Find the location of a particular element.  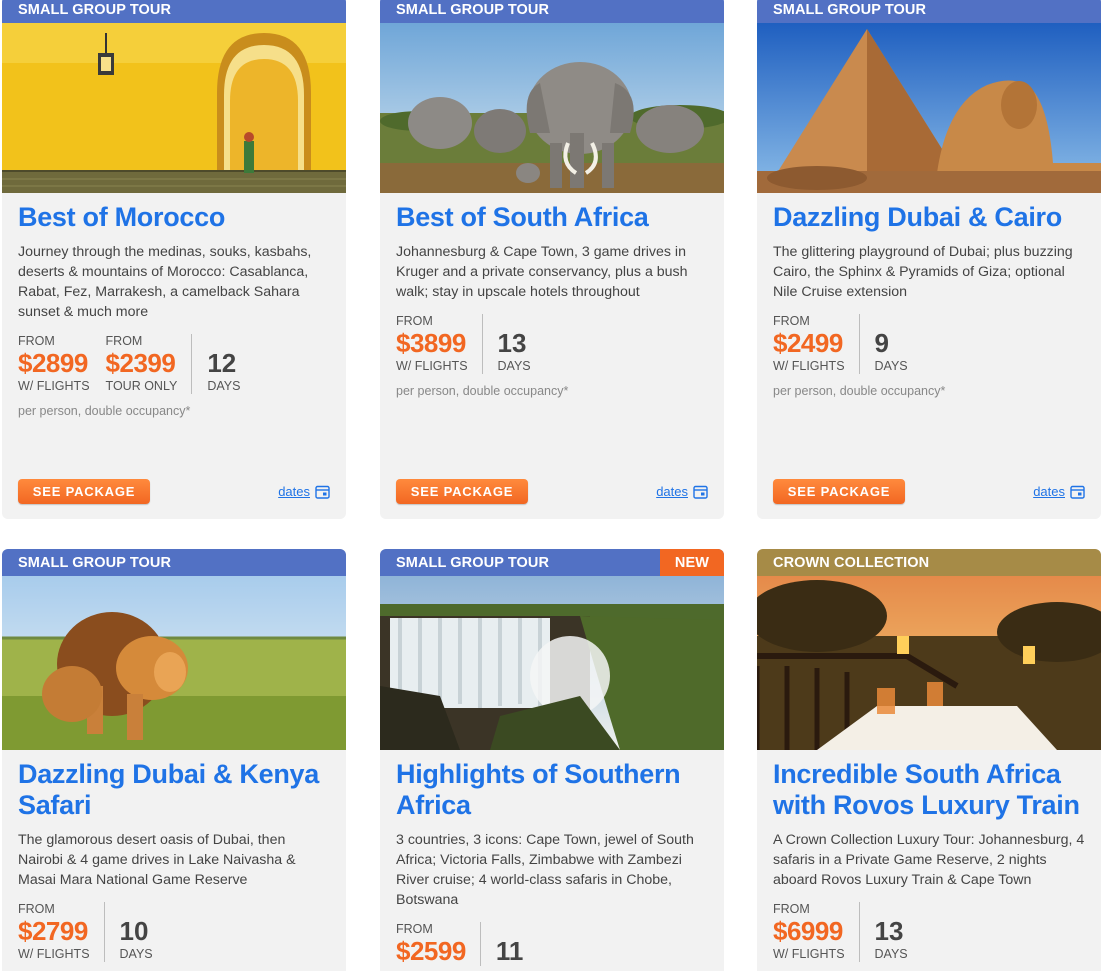

price-with-flights: FROM $6999 W/ FLIGHTS is located at coordinates (816, 932).